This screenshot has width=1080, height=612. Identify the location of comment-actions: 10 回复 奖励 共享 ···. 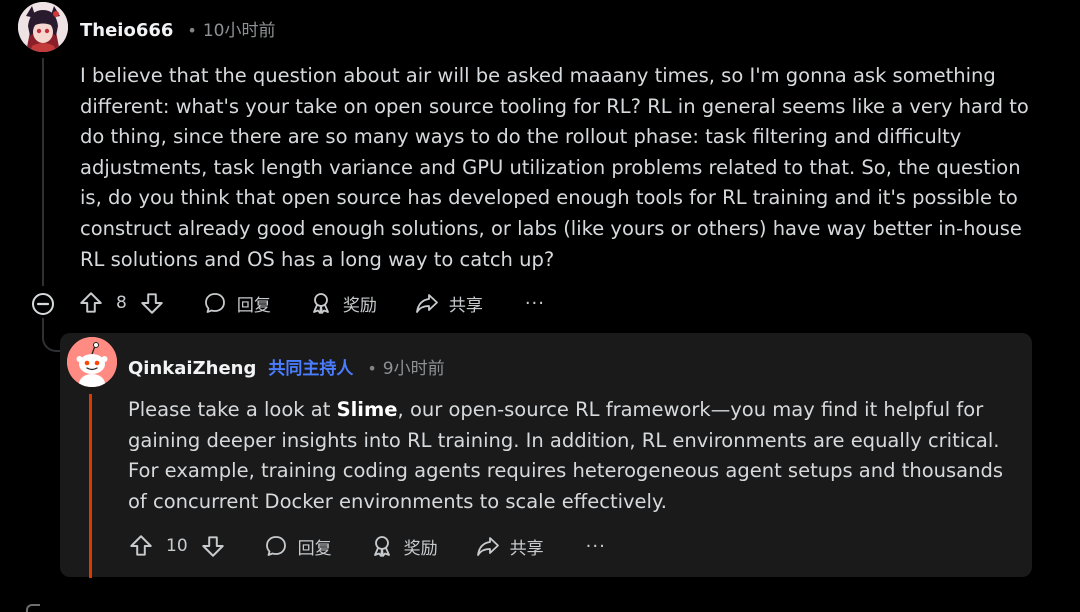
(367, 546).